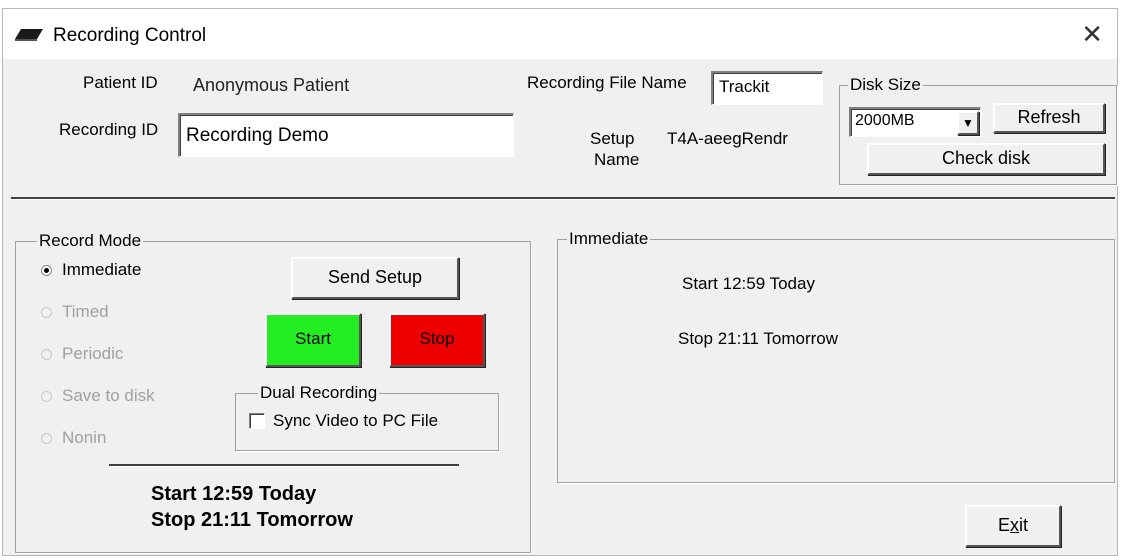 The image size is (1124, 560). What do you see at coordinates (319, 393) in the screenshot?
I see `dual-recording-group-title: Dual Recording` at bounding box center [319, 393].